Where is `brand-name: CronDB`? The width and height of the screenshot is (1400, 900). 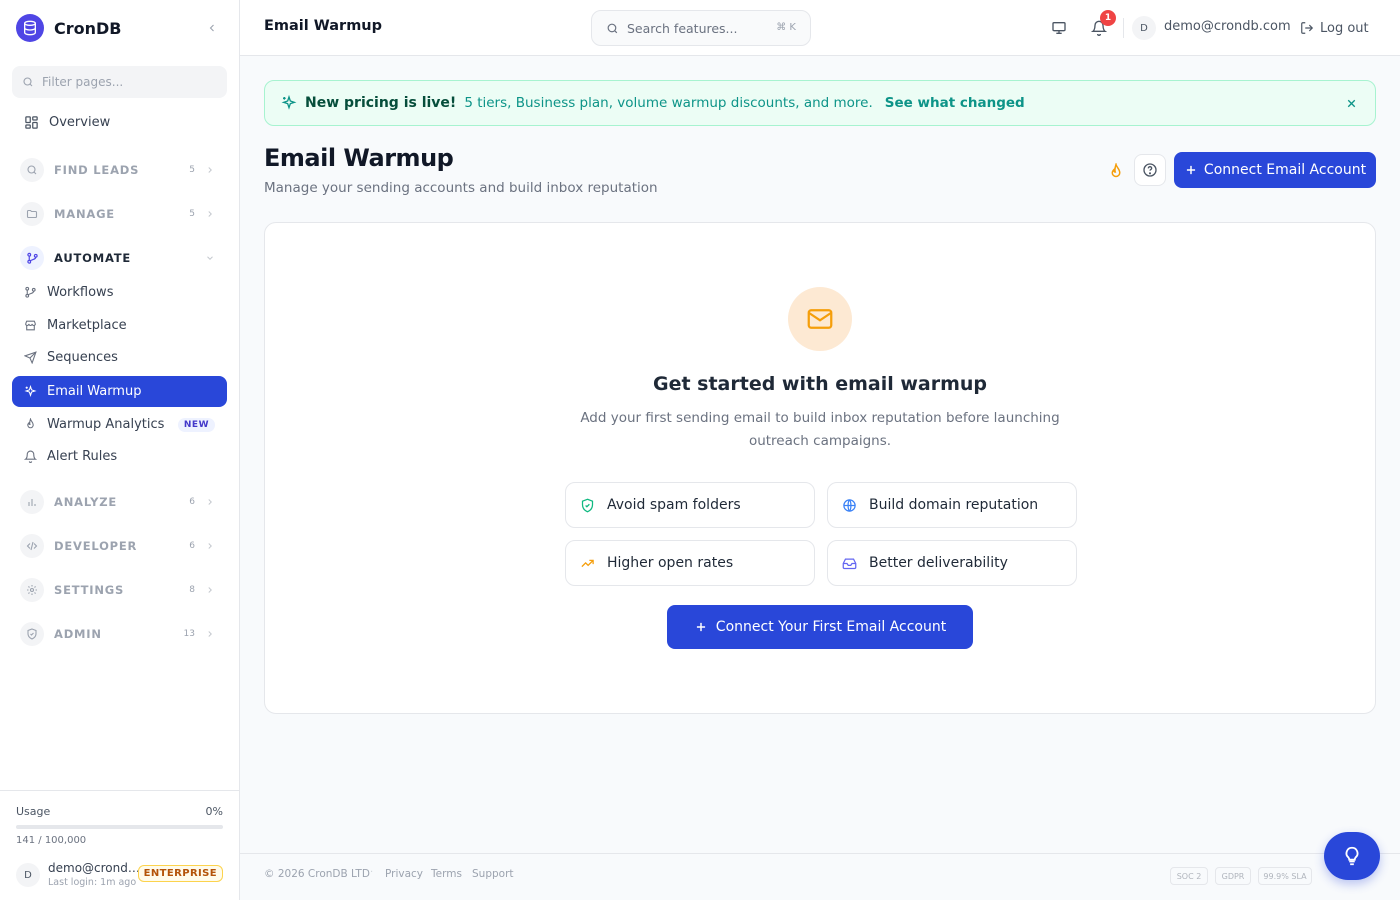 brand-name: CronDB is located at coordinates (88, 28).